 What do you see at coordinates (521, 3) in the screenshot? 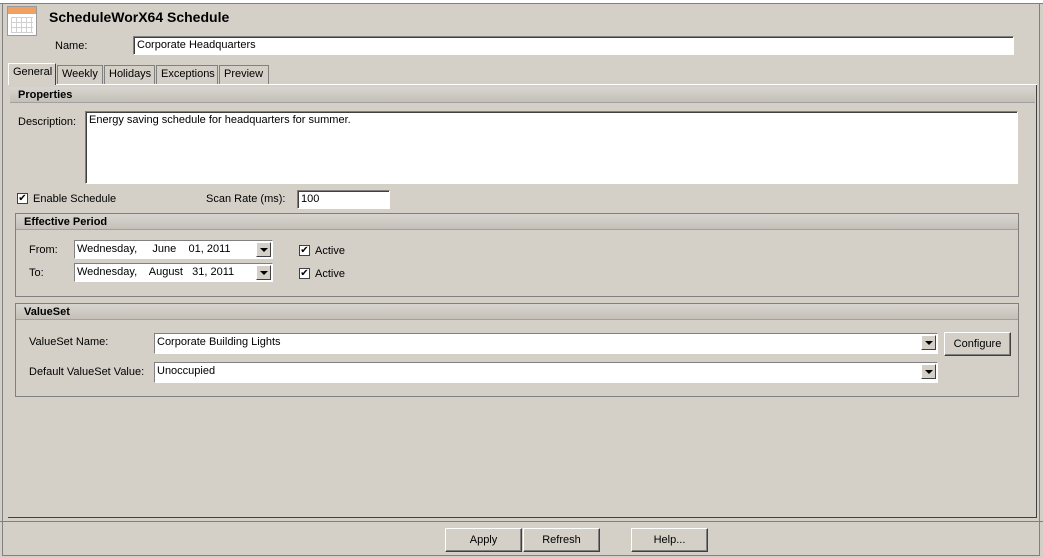
I see `top-edge-shadow` at bounding box center [521, 3].